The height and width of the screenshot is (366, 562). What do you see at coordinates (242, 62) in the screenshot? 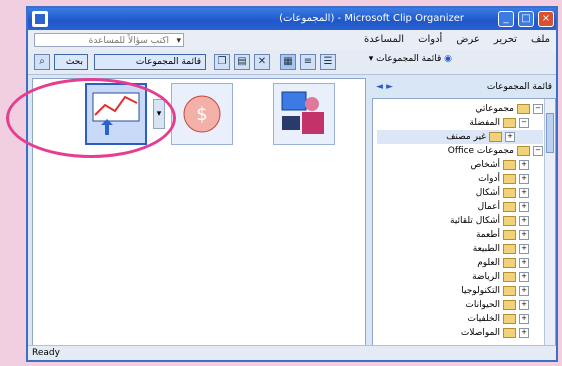
I see `paste-icon: ▤` at bounding box center [242, 62].